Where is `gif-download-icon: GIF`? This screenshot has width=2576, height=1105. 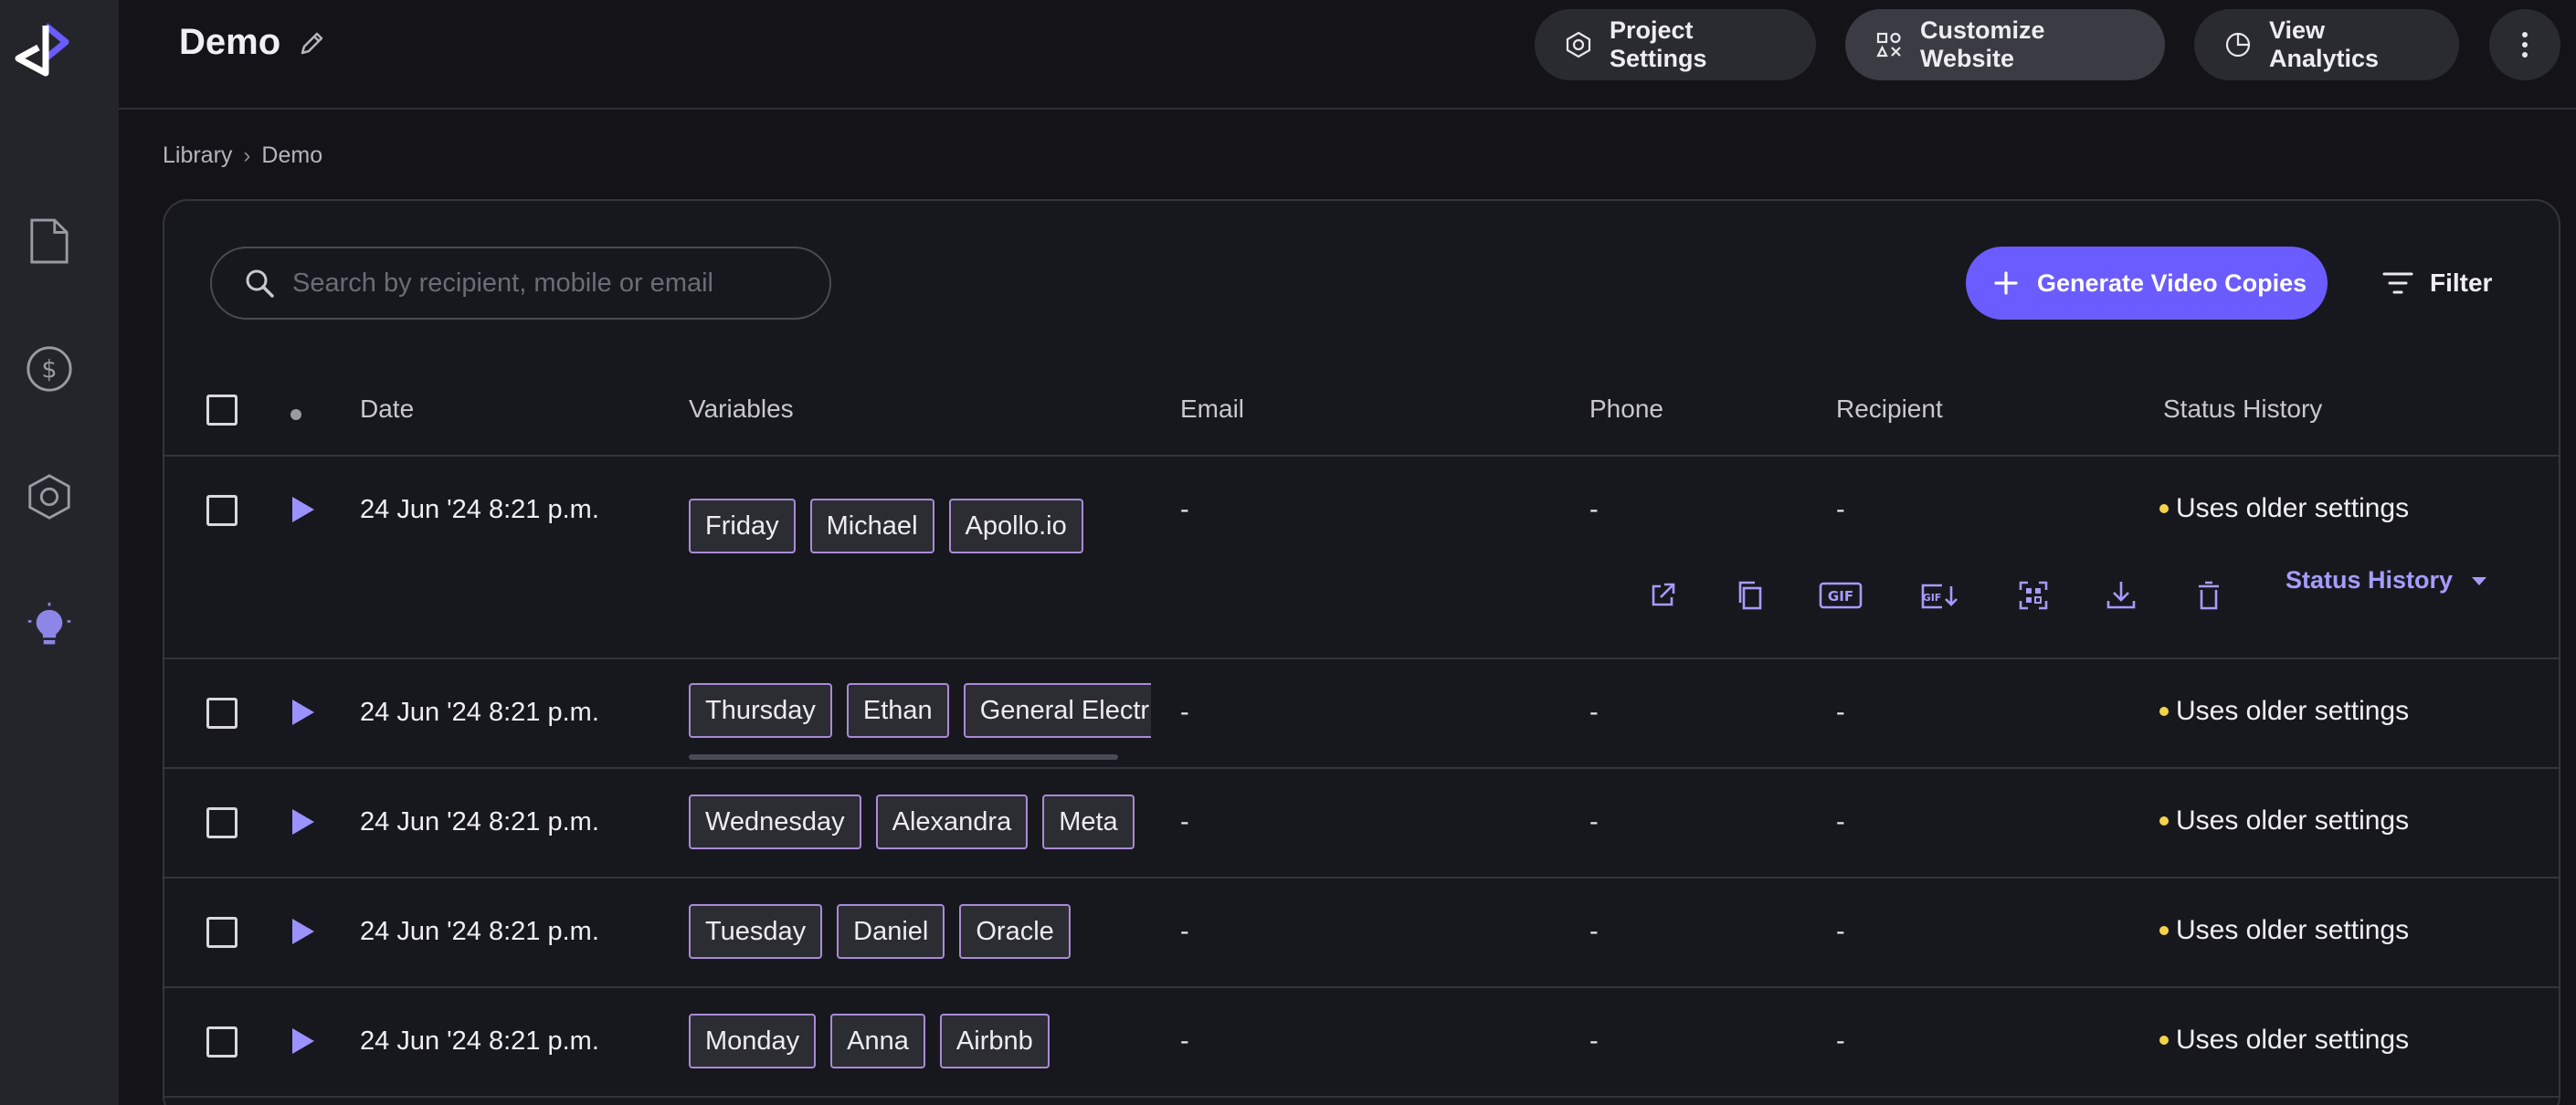 gif-download-icon: GIF is located at coordinates (1939, 595).